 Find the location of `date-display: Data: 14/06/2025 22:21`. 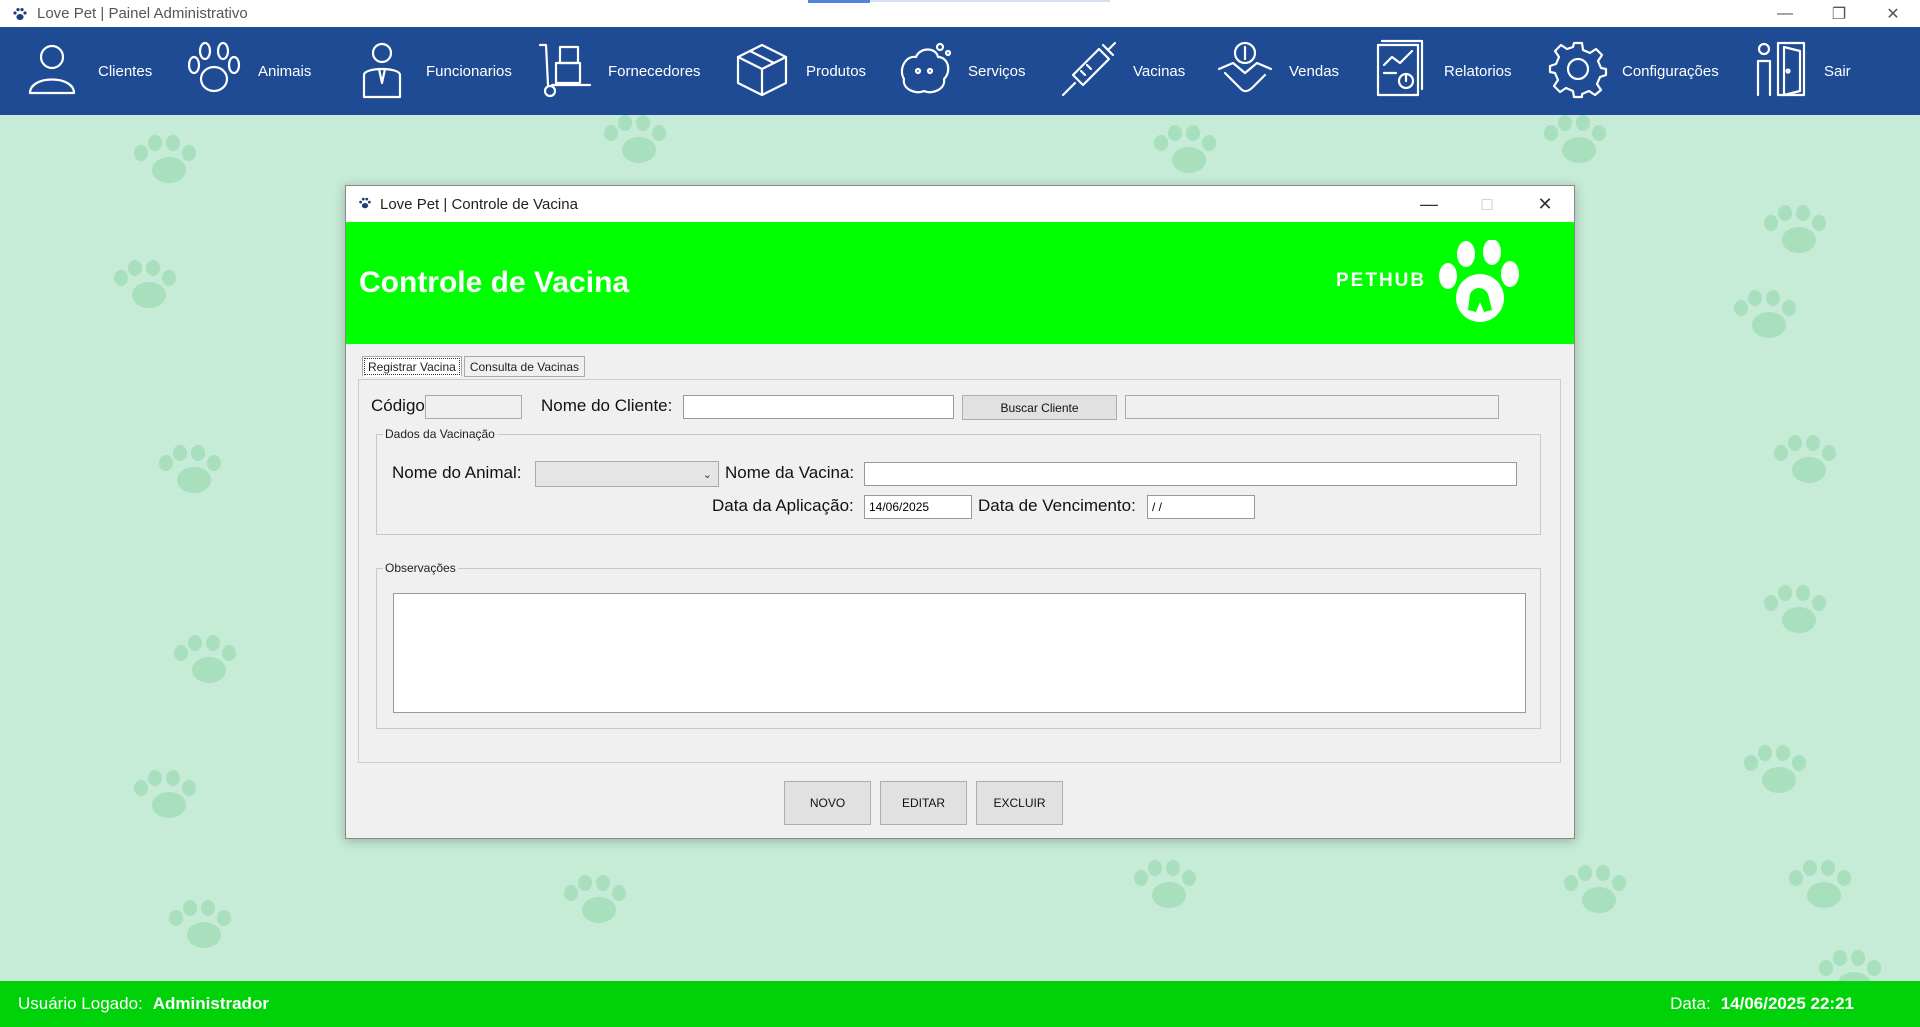

date-display: Data: 14/06/2025 22:21 is located at coordinates (1762, 1004).